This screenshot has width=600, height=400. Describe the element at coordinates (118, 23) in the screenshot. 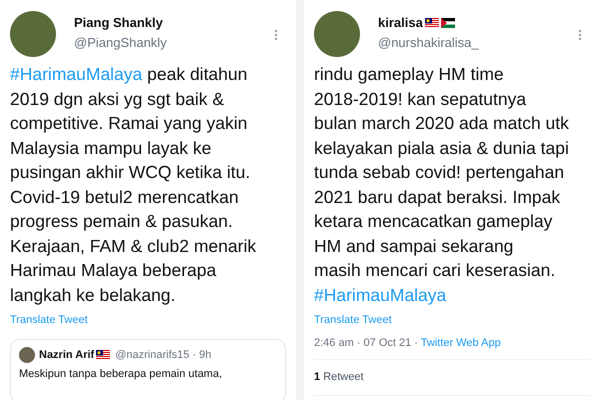

I see `display-name: Piang Shankly` at that location.